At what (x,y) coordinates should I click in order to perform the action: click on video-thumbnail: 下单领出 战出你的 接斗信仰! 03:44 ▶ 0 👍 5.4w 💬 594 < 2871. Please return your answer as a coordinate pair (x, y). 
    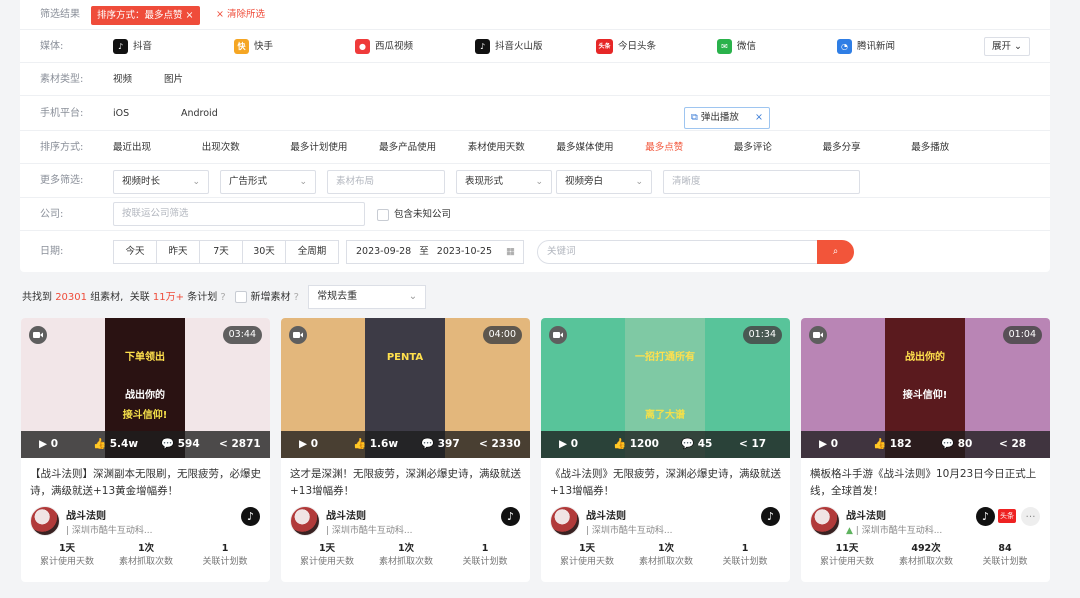
    Looking at the image, I should click on (145, 388).